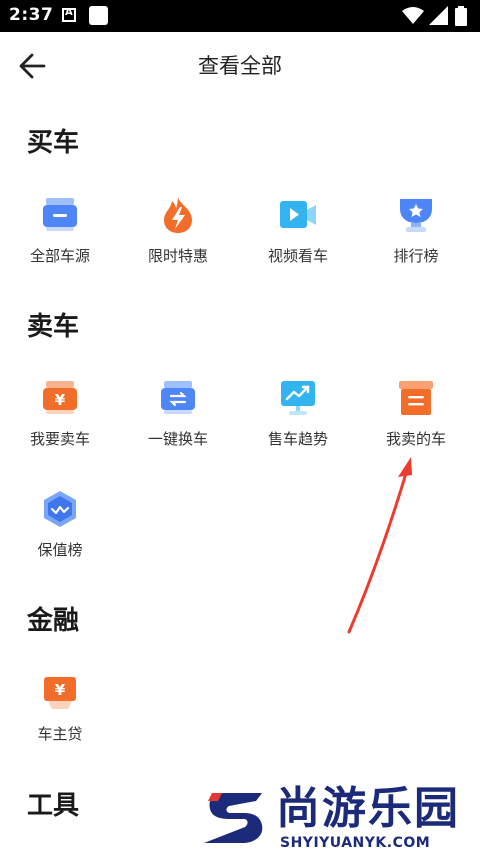 The height and width of the screenshot is (855, 480). I want to click on shield-icon, so click(60, 509).